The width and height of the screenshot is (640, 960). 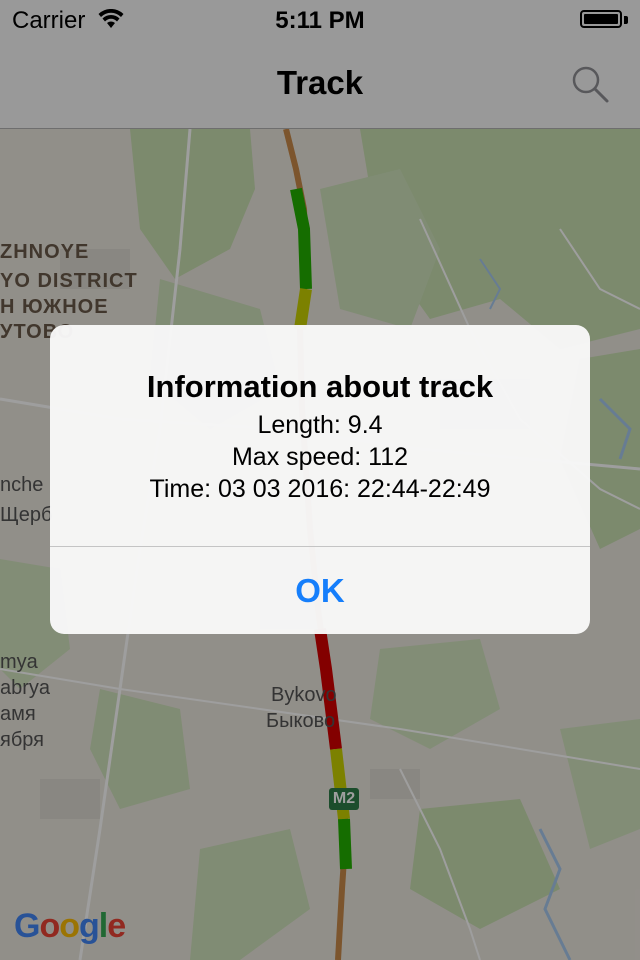 What do you see at coordinates (320, 386) in the screenshot?
I see `alert-title: Information about track` at bounding box center [320, 386].